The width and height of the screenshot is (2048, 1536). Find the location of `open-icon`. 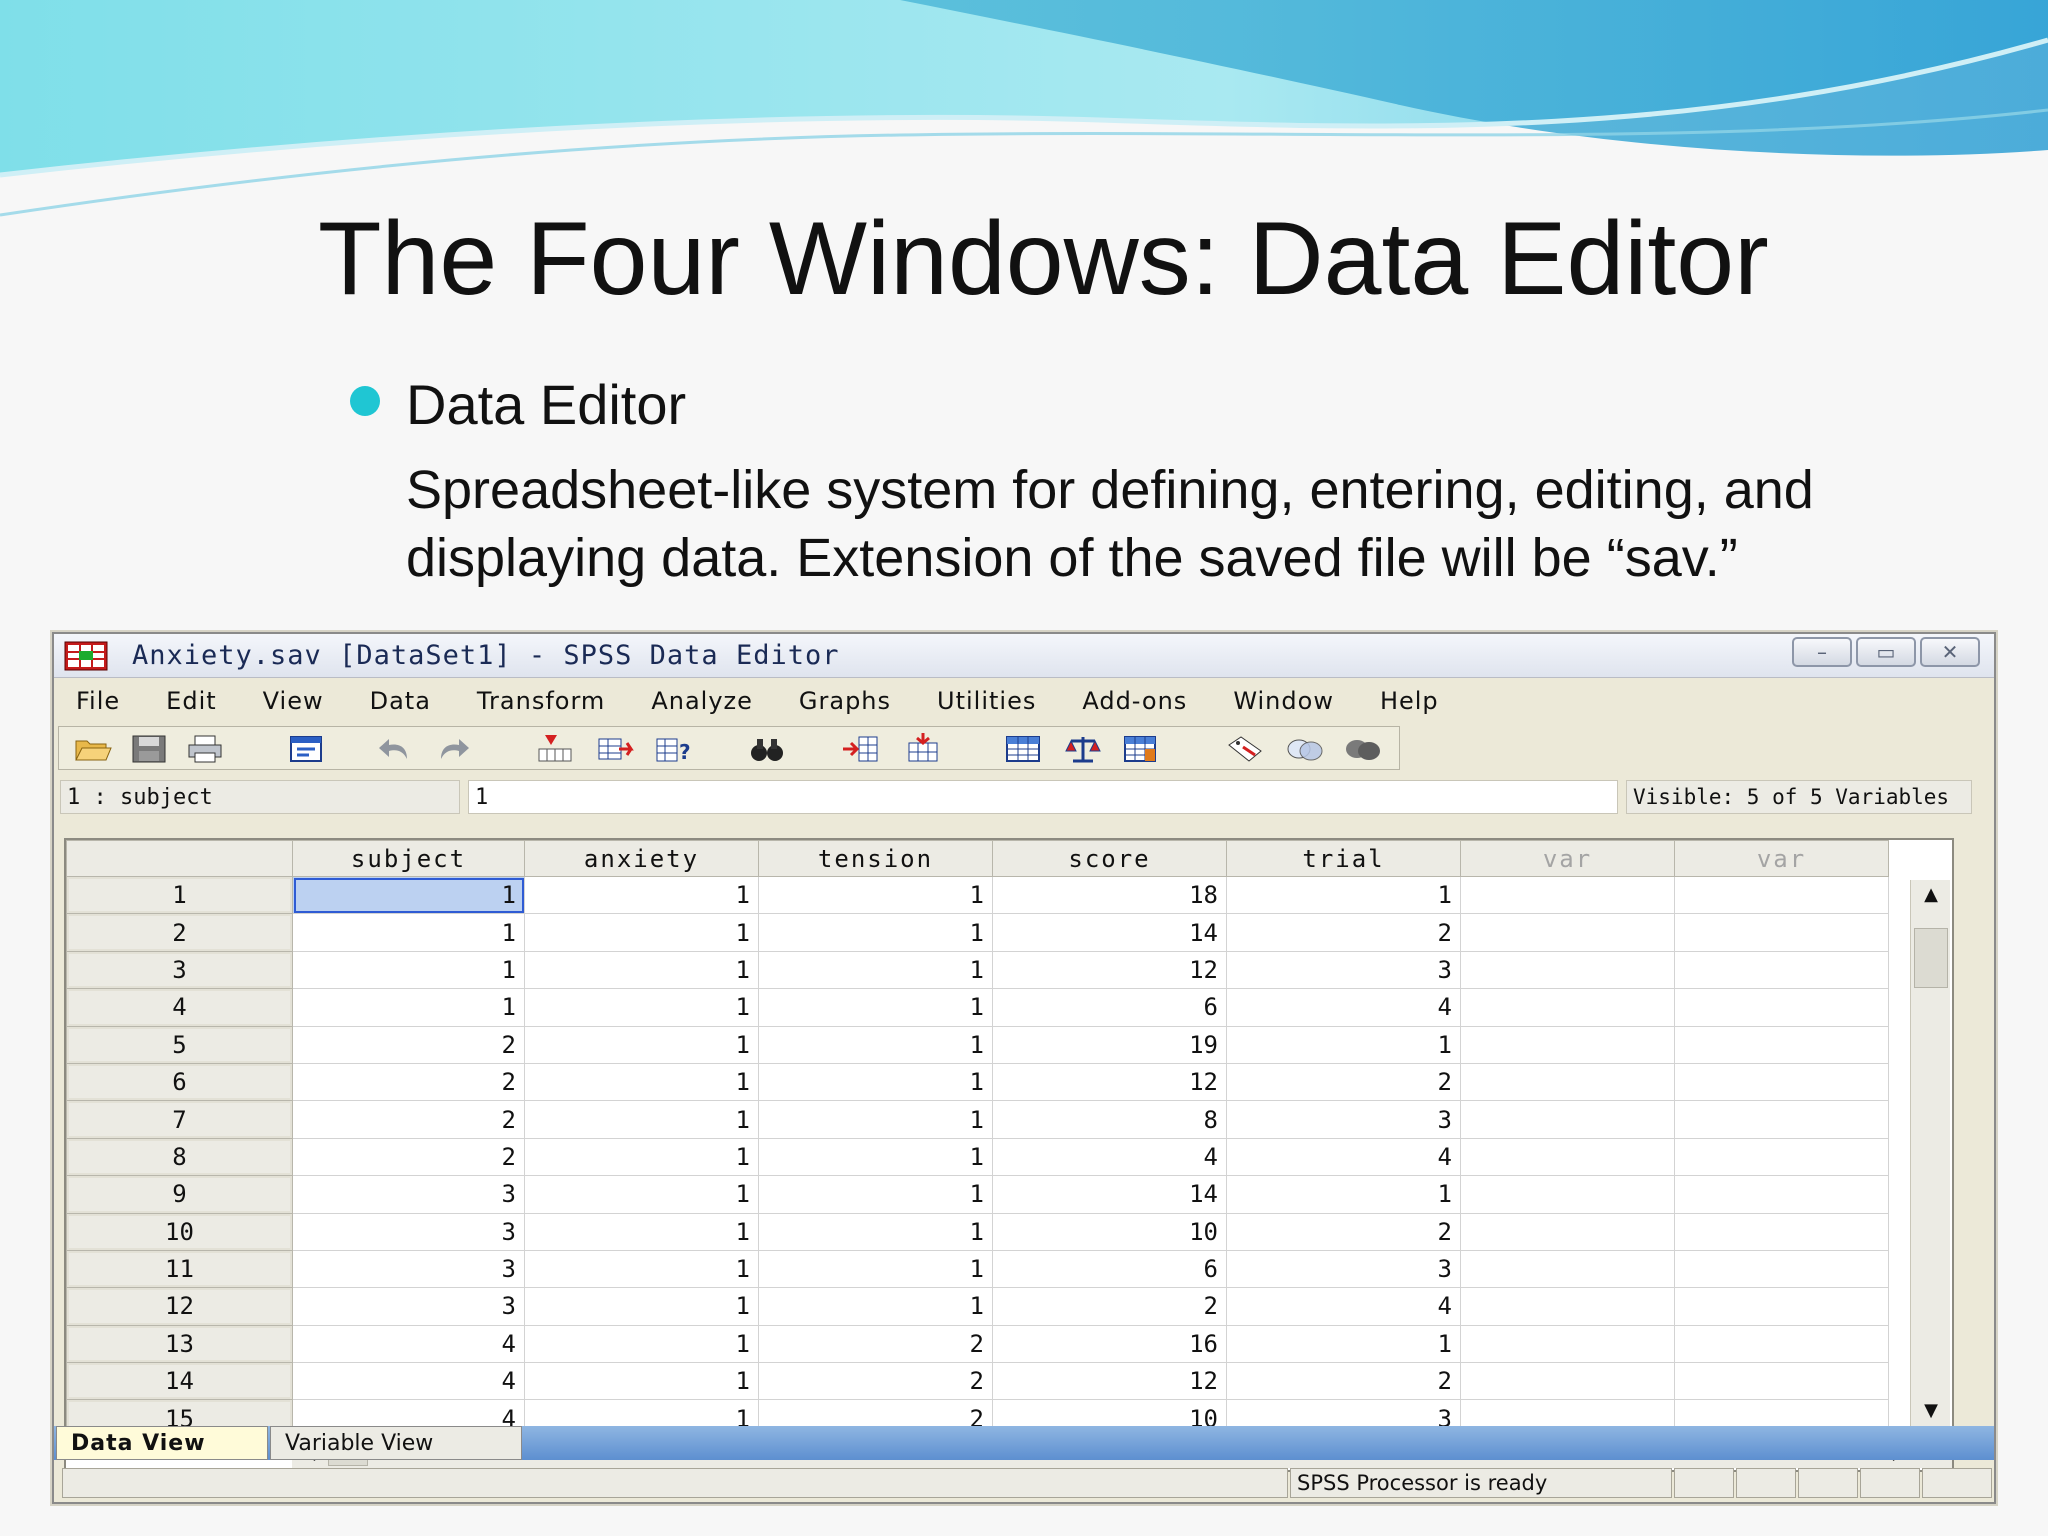

open-icon is located at coordinates (93, 749).